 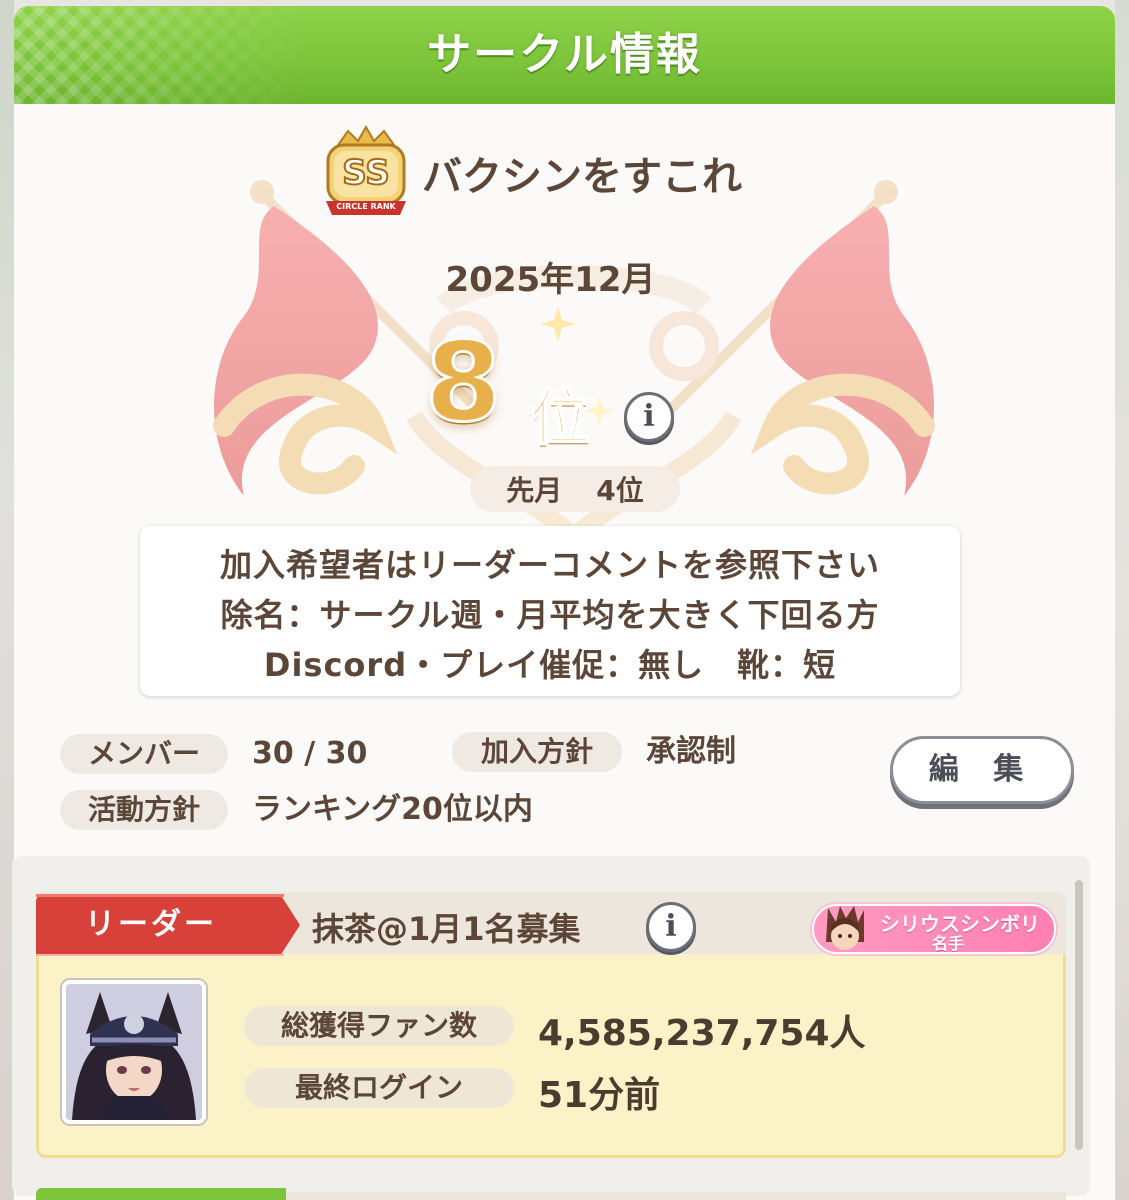 What do you see at coordinates (550, 665) in the screenshot?
I see `comment-line: Discord・プレイ催促：無し 靴：短` at bounding box center [550, 665].